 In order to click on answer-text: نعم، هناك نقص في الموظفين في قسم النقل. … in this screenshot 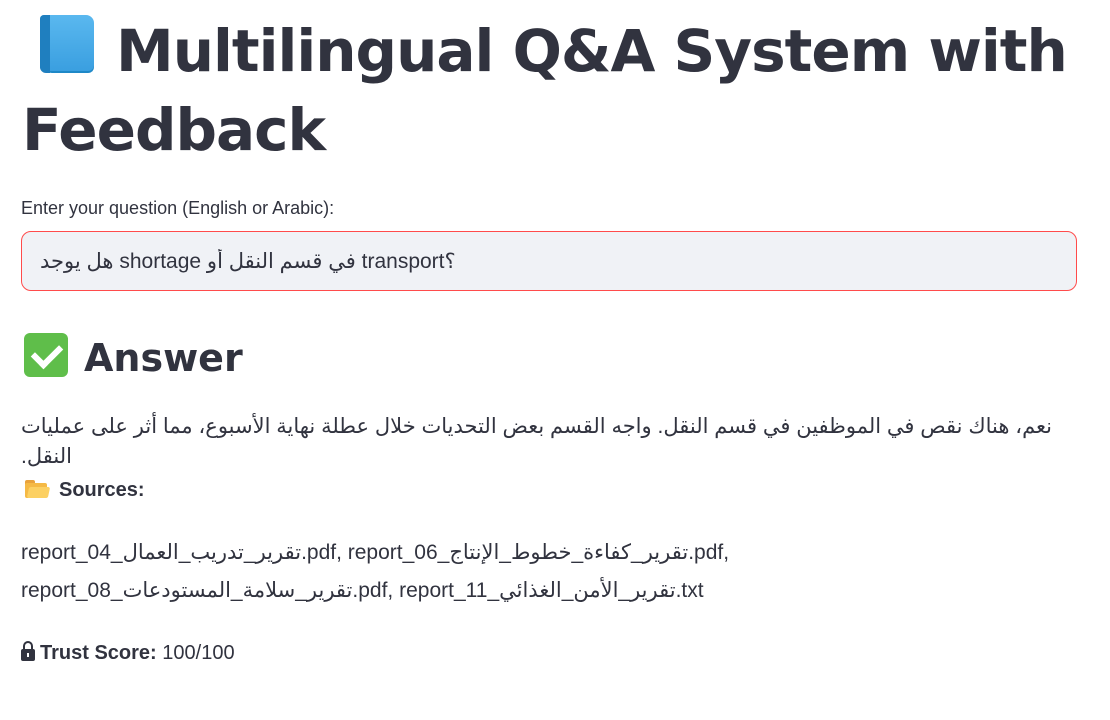, I will do `click(537, 441)`.